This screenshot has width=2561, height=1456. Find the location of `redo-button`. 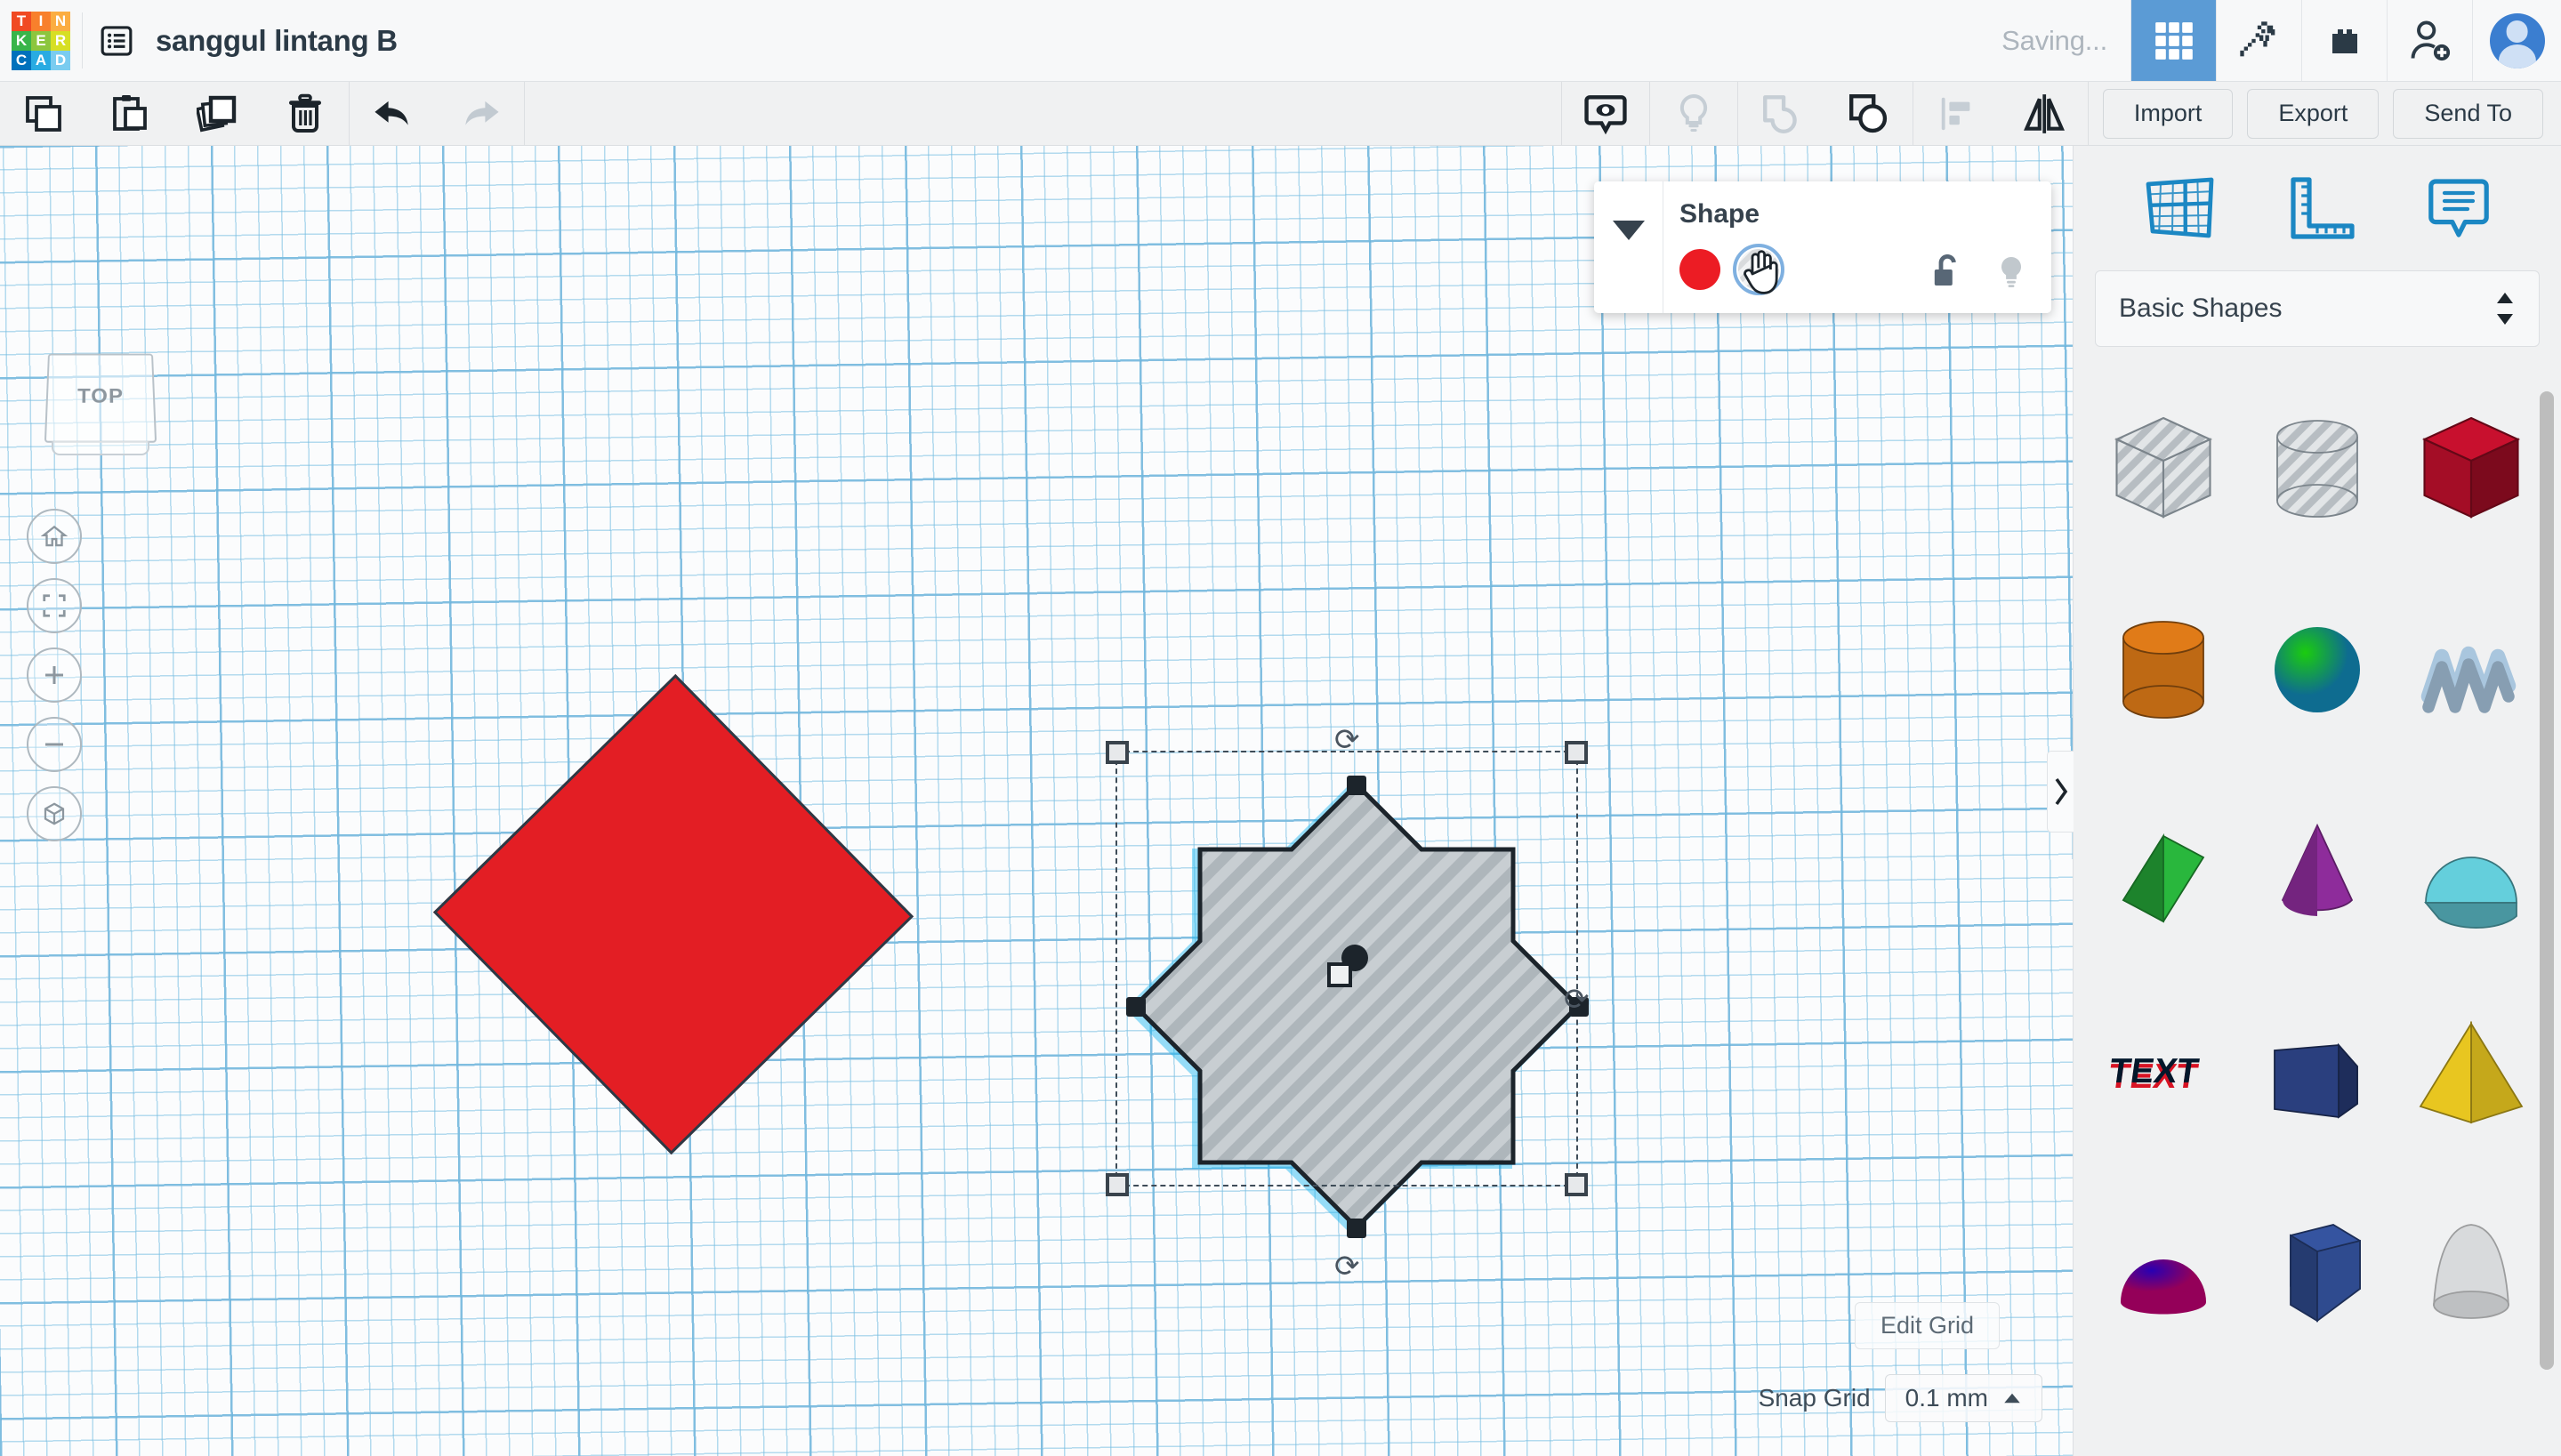

redo-button is located at coordinates (481, 113).